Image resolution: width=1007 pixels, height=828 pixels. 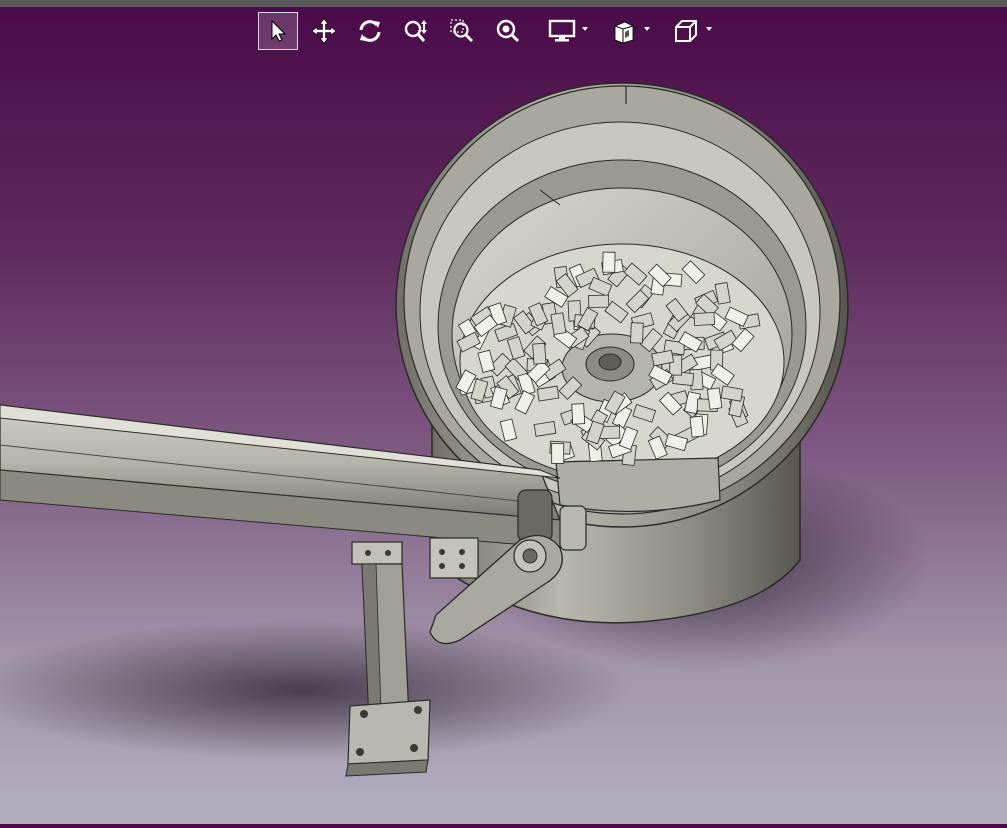 I want to click on rotate-button, so click(x=370, y=31).